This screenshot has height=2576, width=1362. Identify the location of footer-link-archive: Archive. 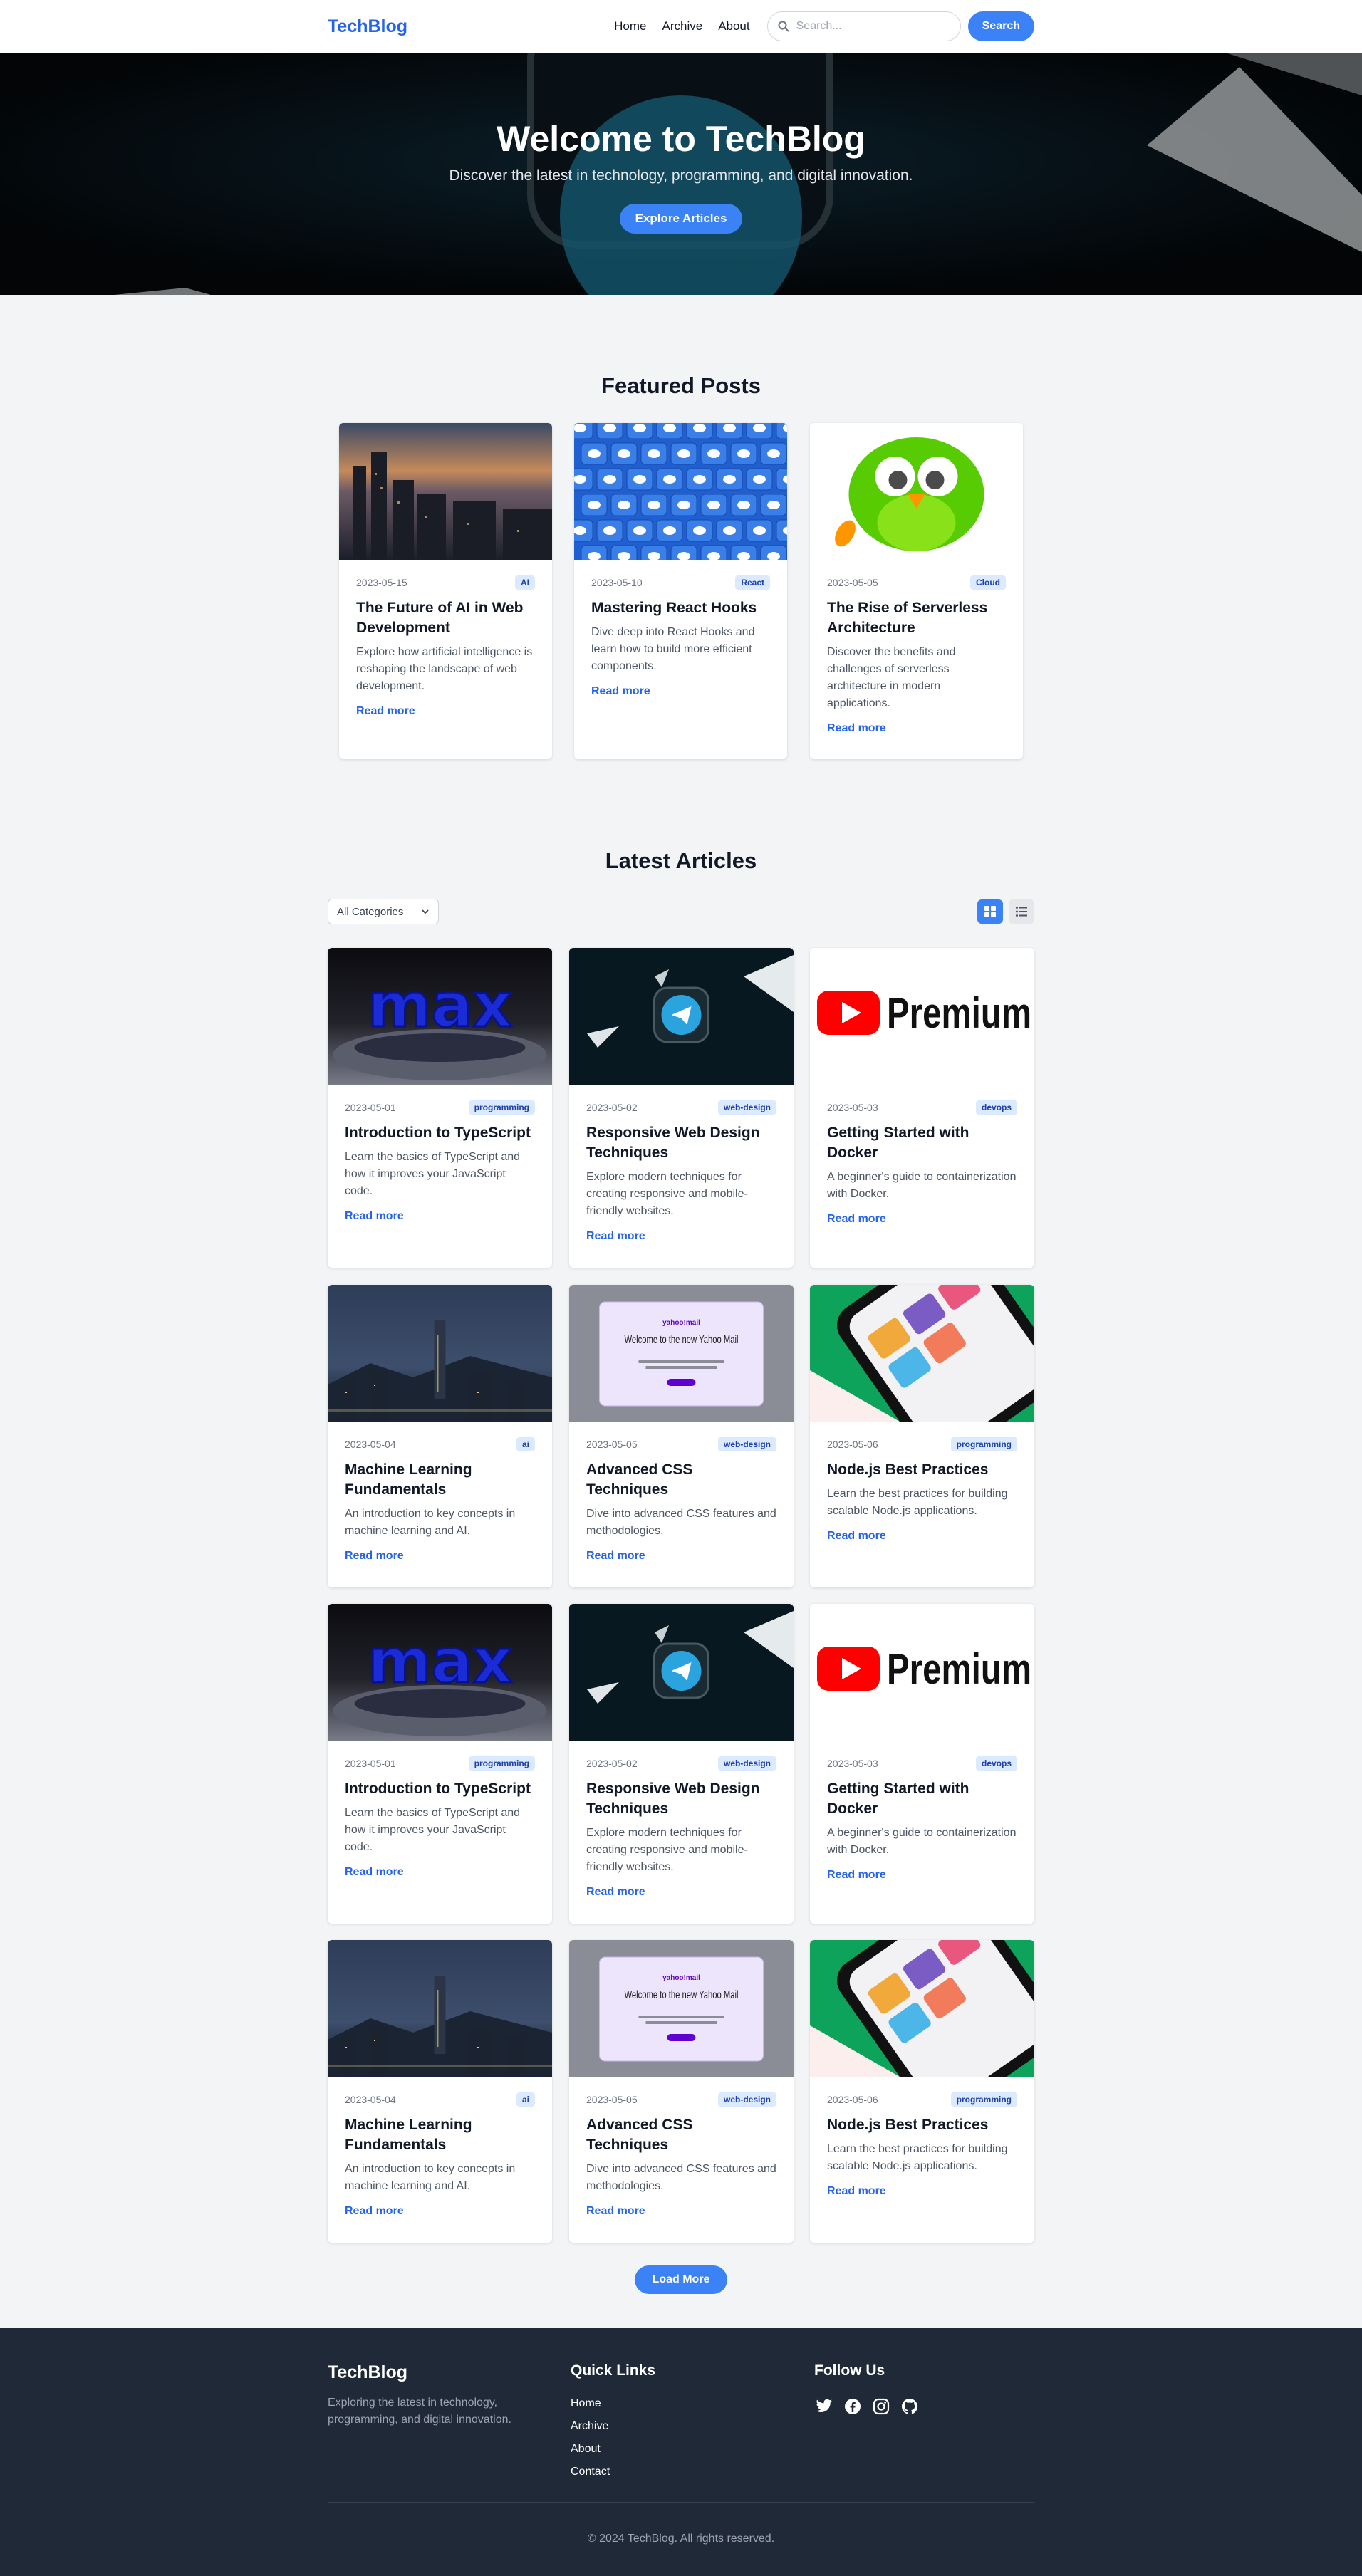
(613, 2426).